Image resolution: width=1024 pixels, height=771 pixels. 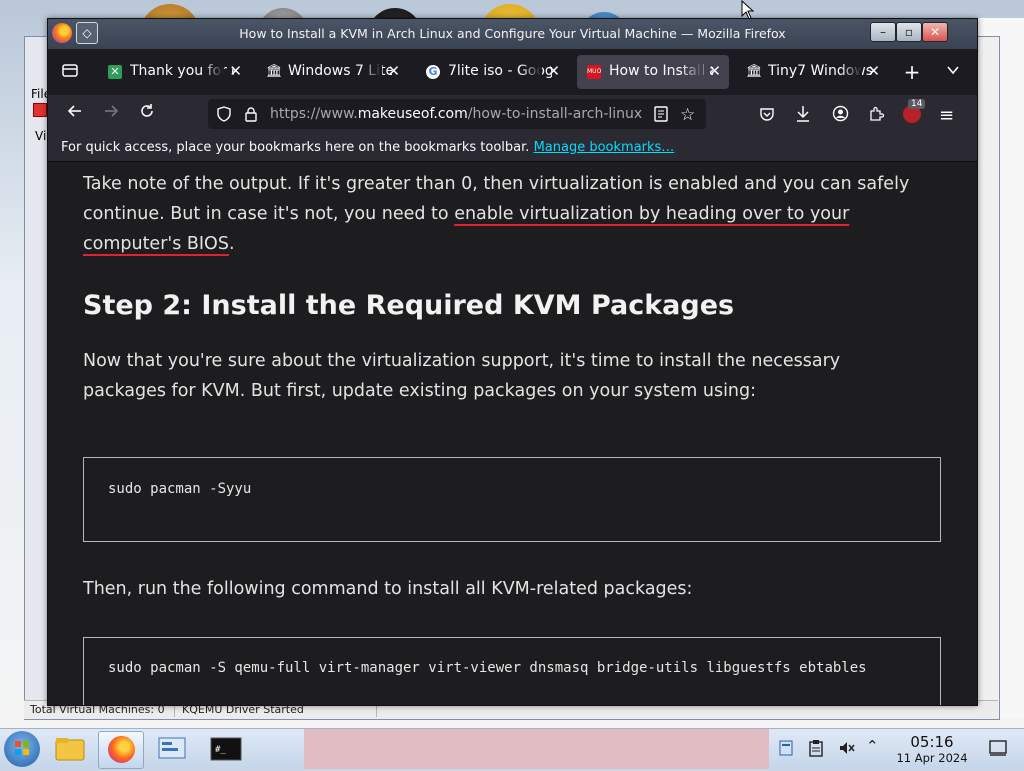 I want to click on tab-tiny7-windows: 🏛 Tiny7 Windows ✕, so click(x=812, y=72).